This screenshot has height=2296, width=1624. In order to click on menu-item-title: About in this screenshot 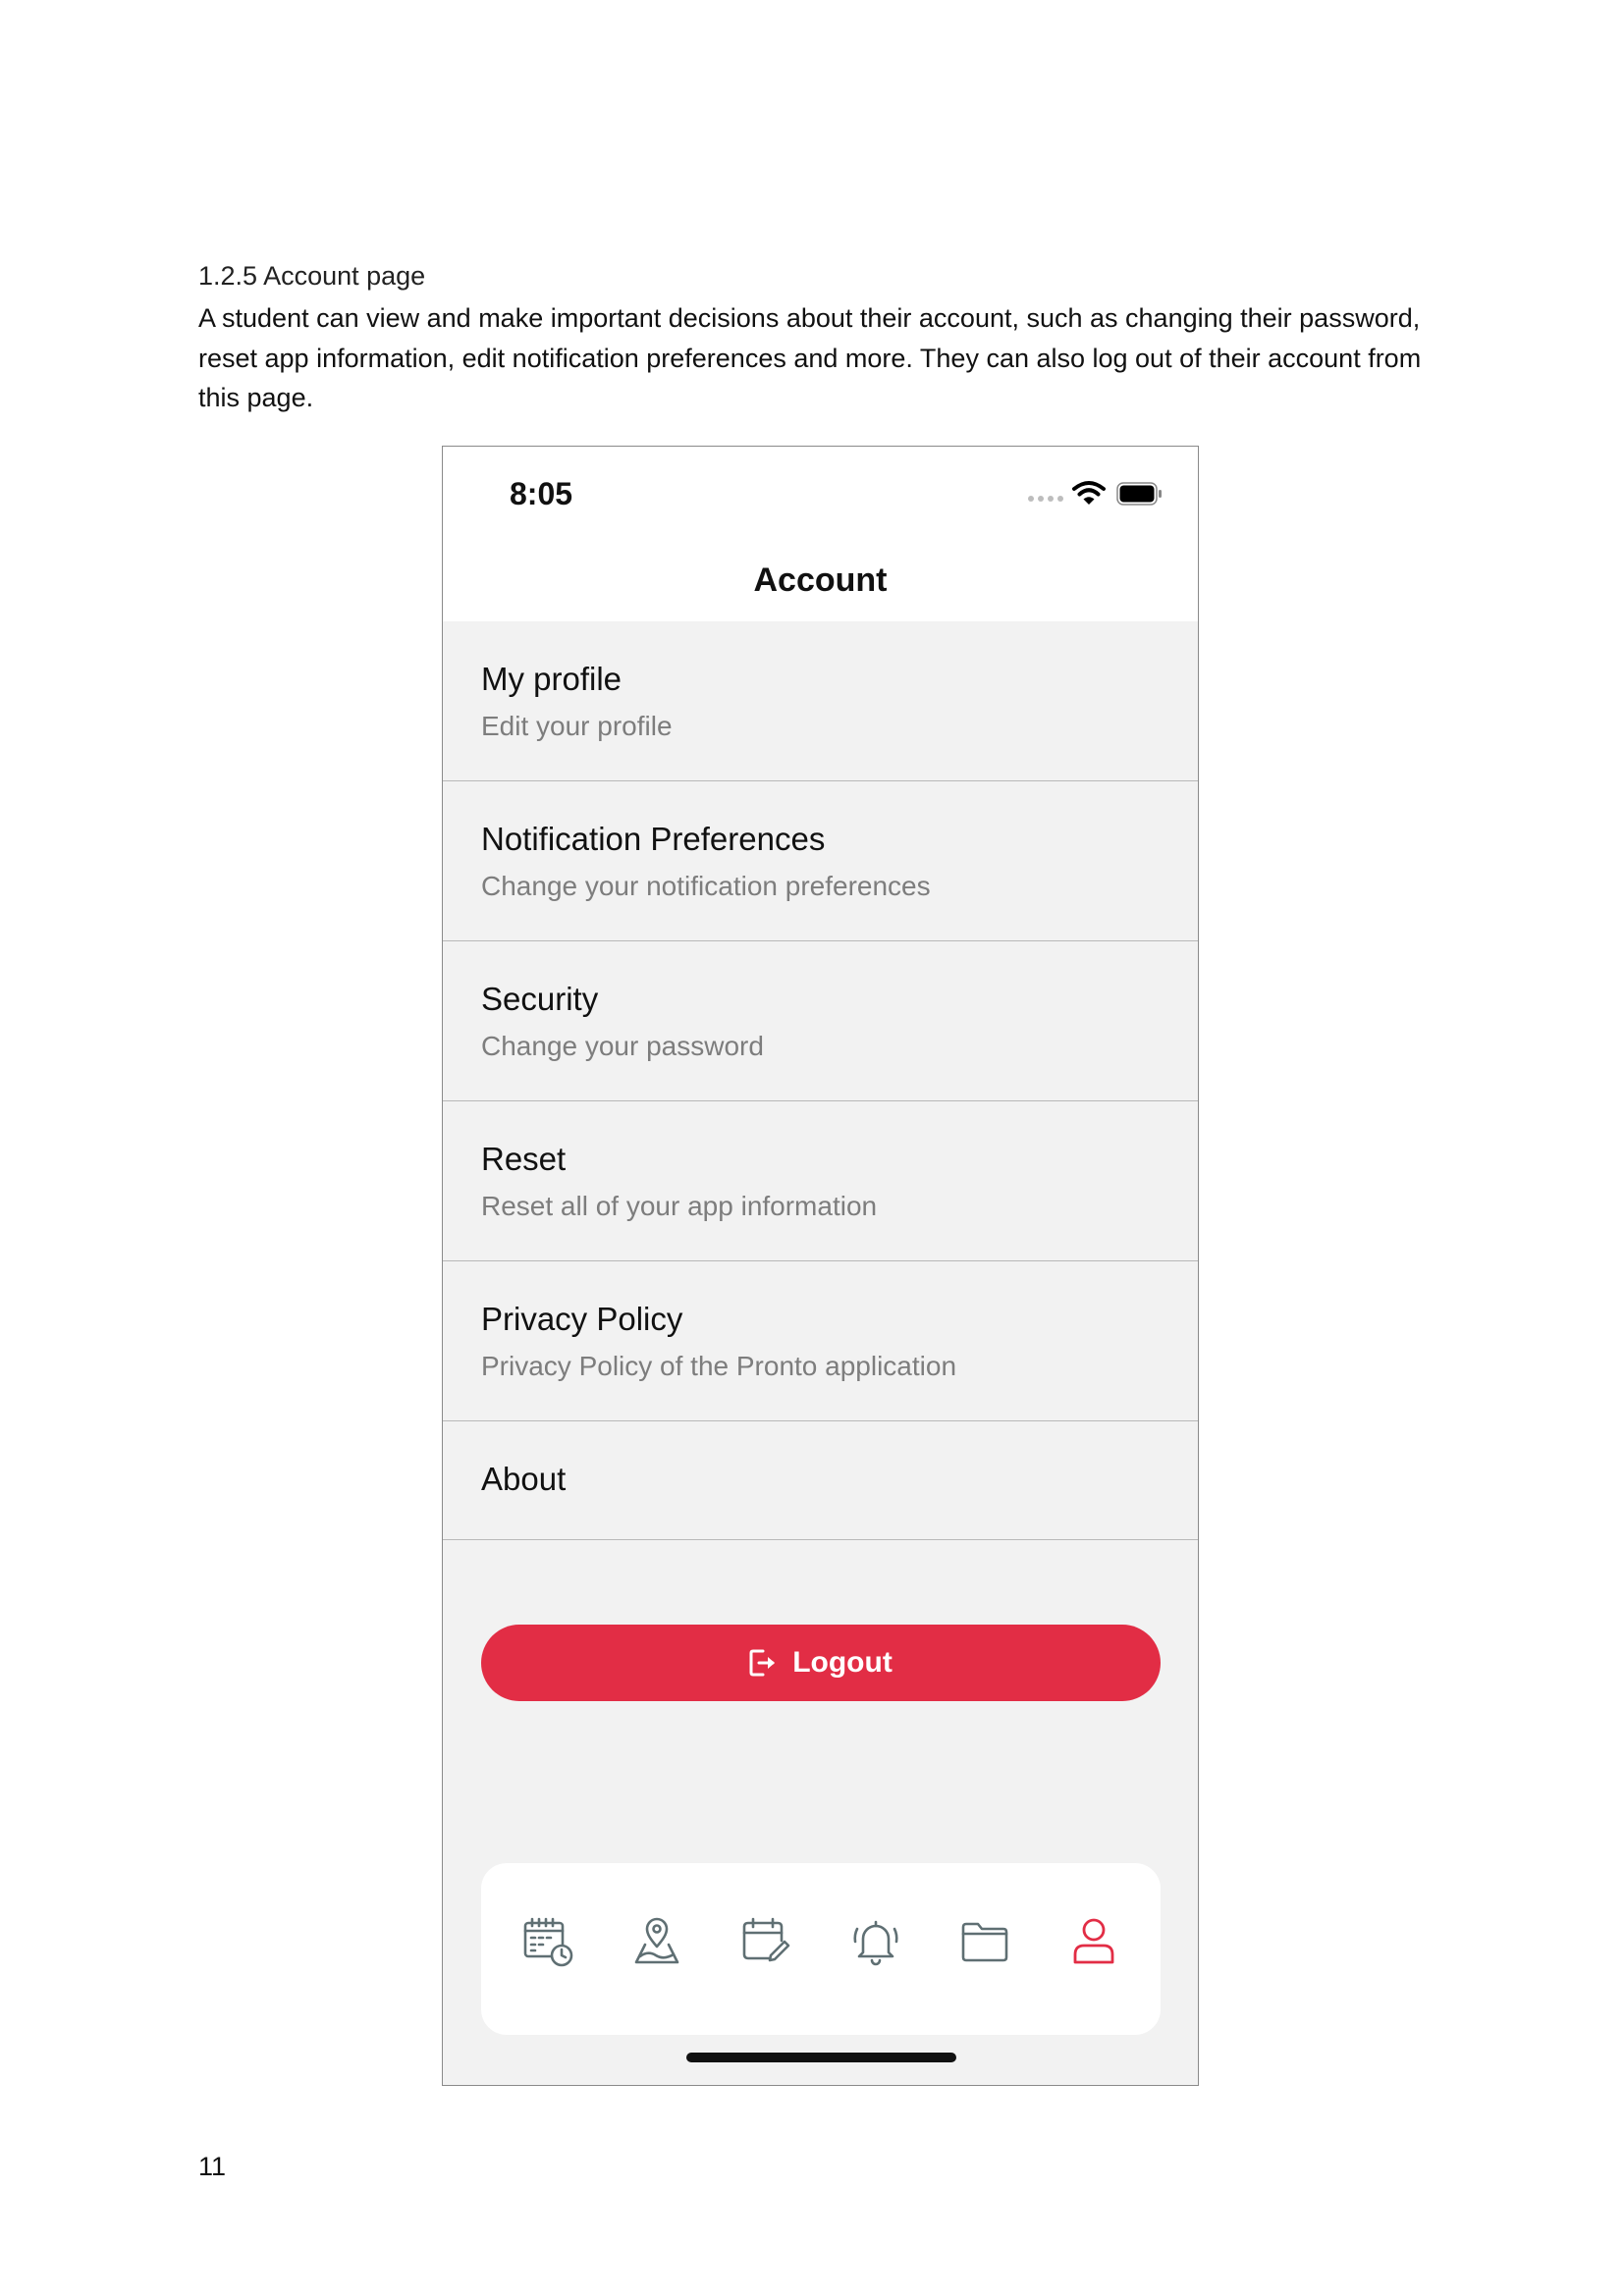, I will do `click(524, 1479)`.